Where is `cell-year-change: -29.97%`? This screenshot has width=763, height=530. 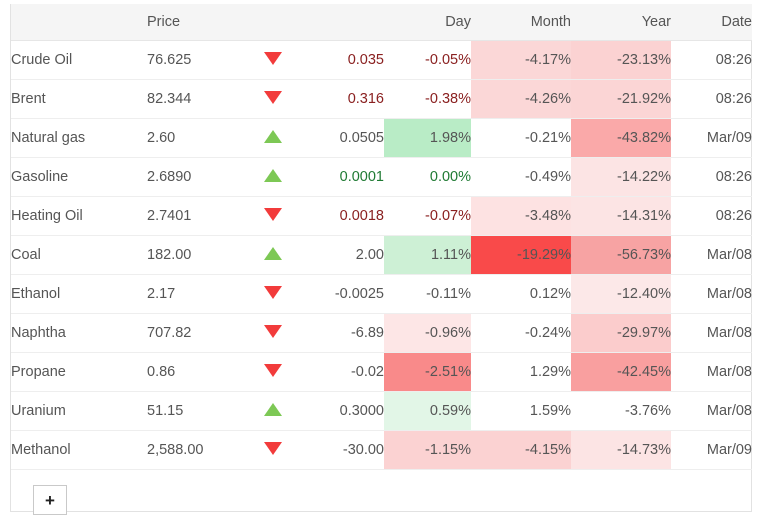 cell-year-change: -29.97% is located at coordinates (621, 333).